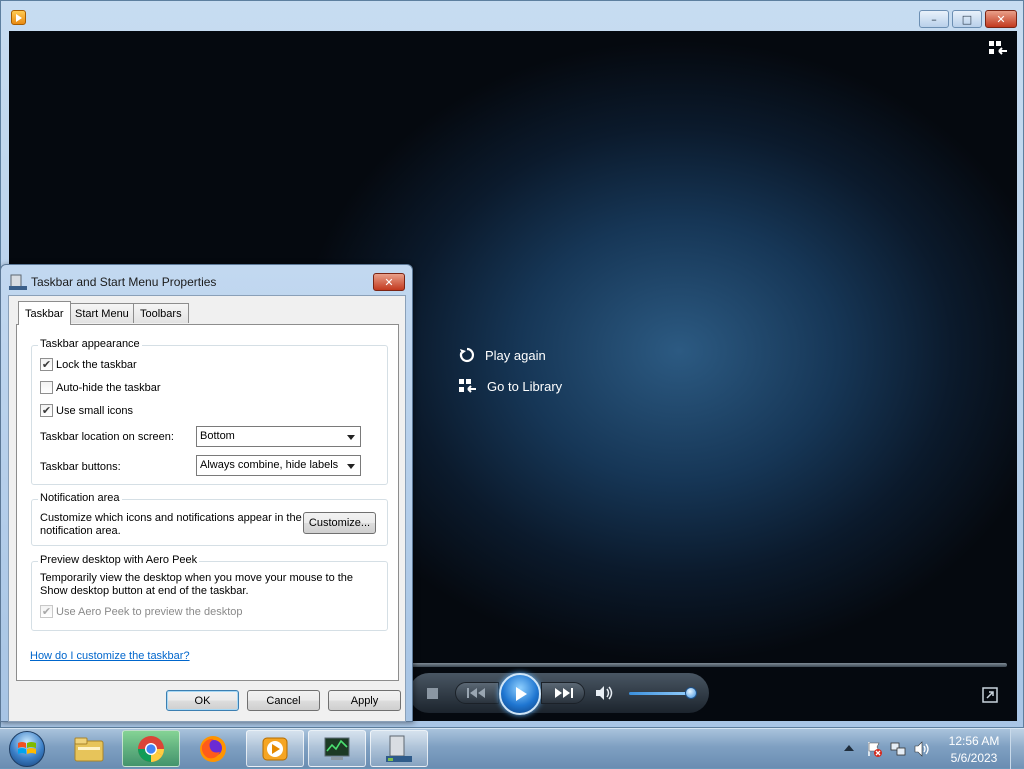 This screenshot has width=1024, height=769. What do you see at coordinates (974, 758) in the screenshot?
I see `clock-date: 5/6/2023` at bounding box center [974, 758].